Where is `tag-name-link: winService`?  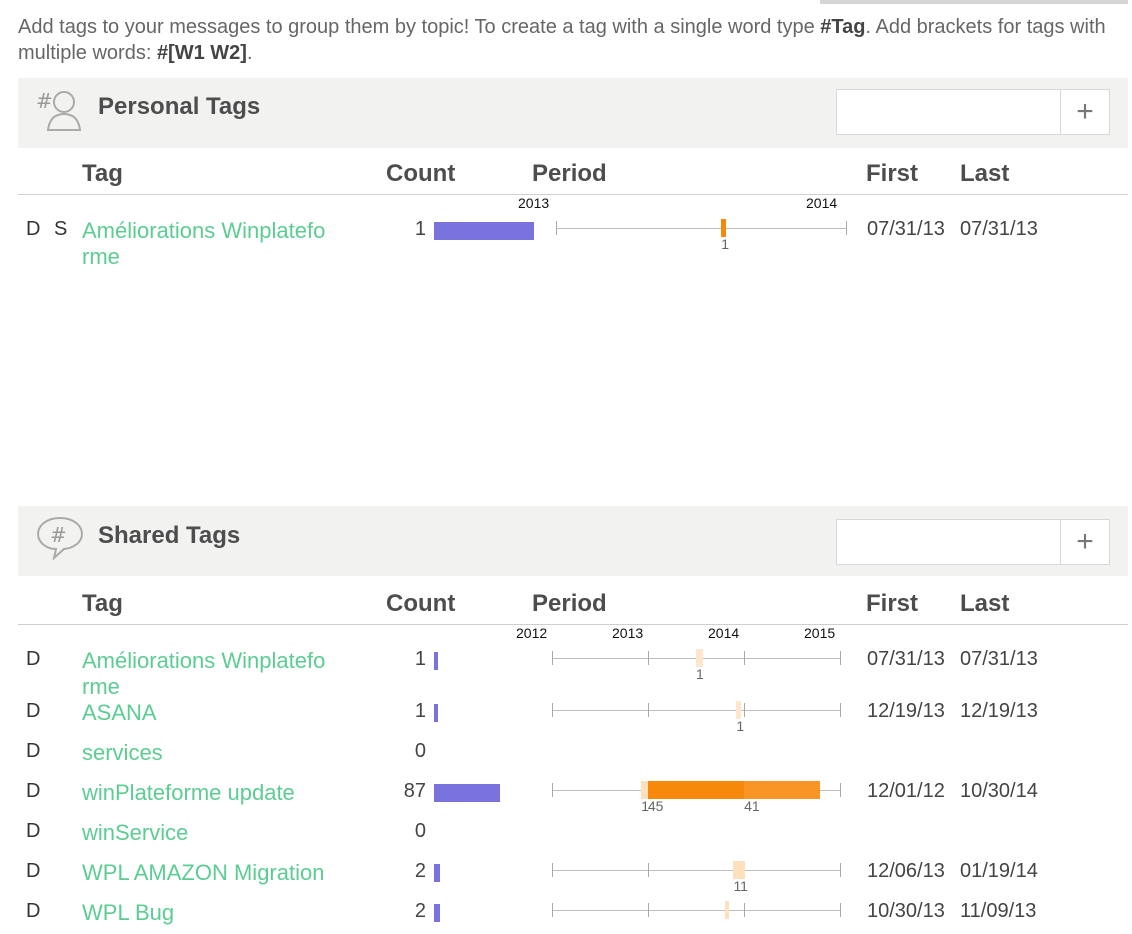
tag-name-link: winService is located at coordinates (207, 833).